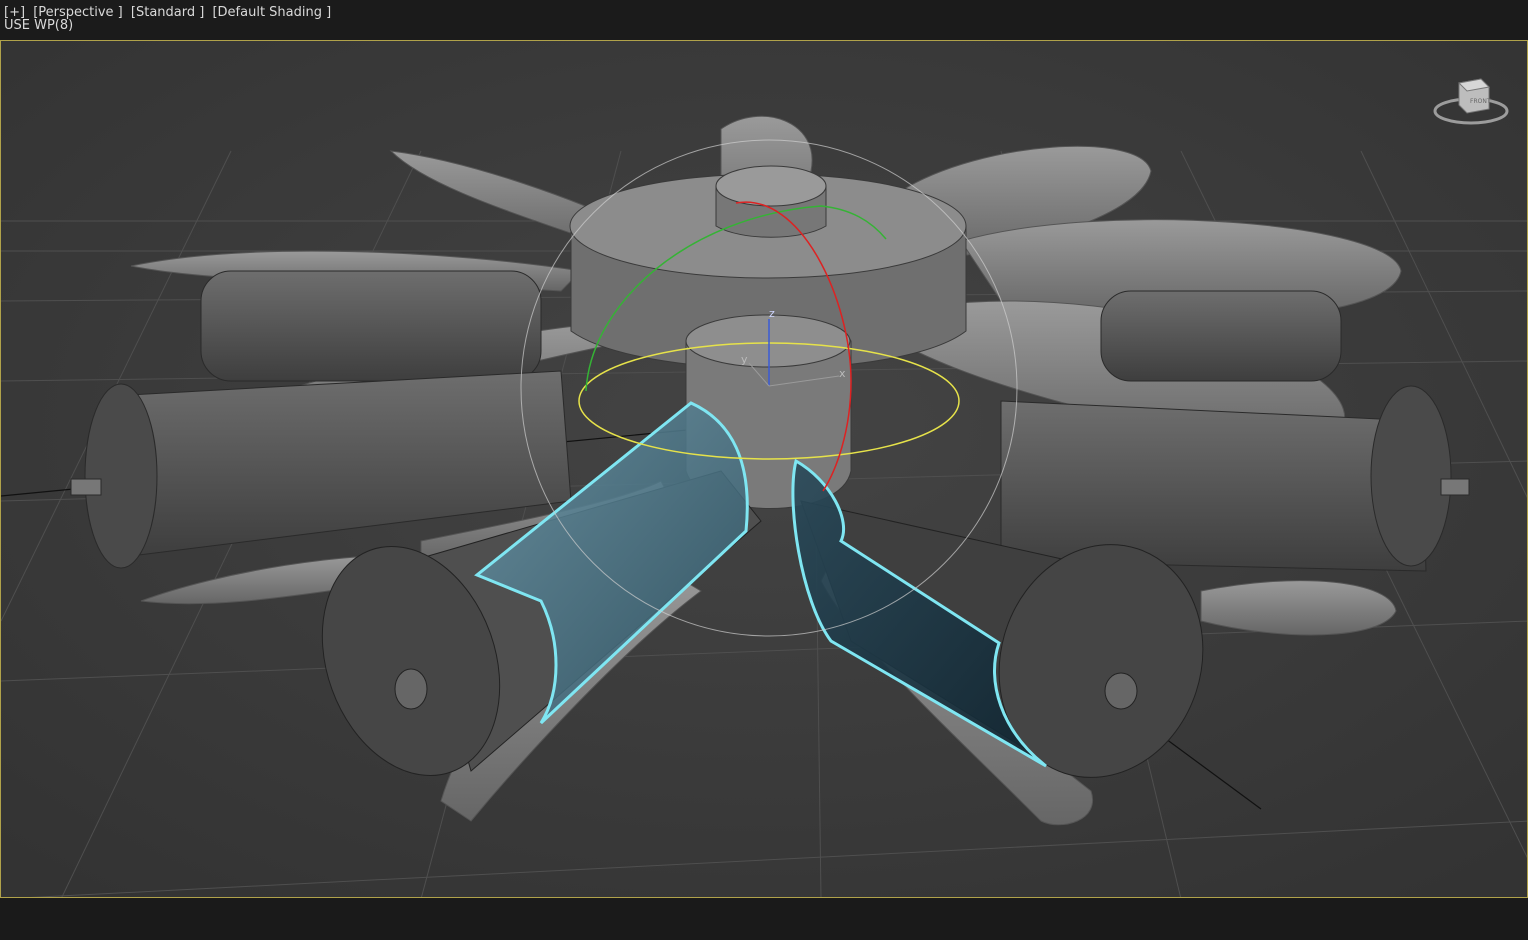  I want to click on workplane-label: USE WP(8), so click(39, 25).